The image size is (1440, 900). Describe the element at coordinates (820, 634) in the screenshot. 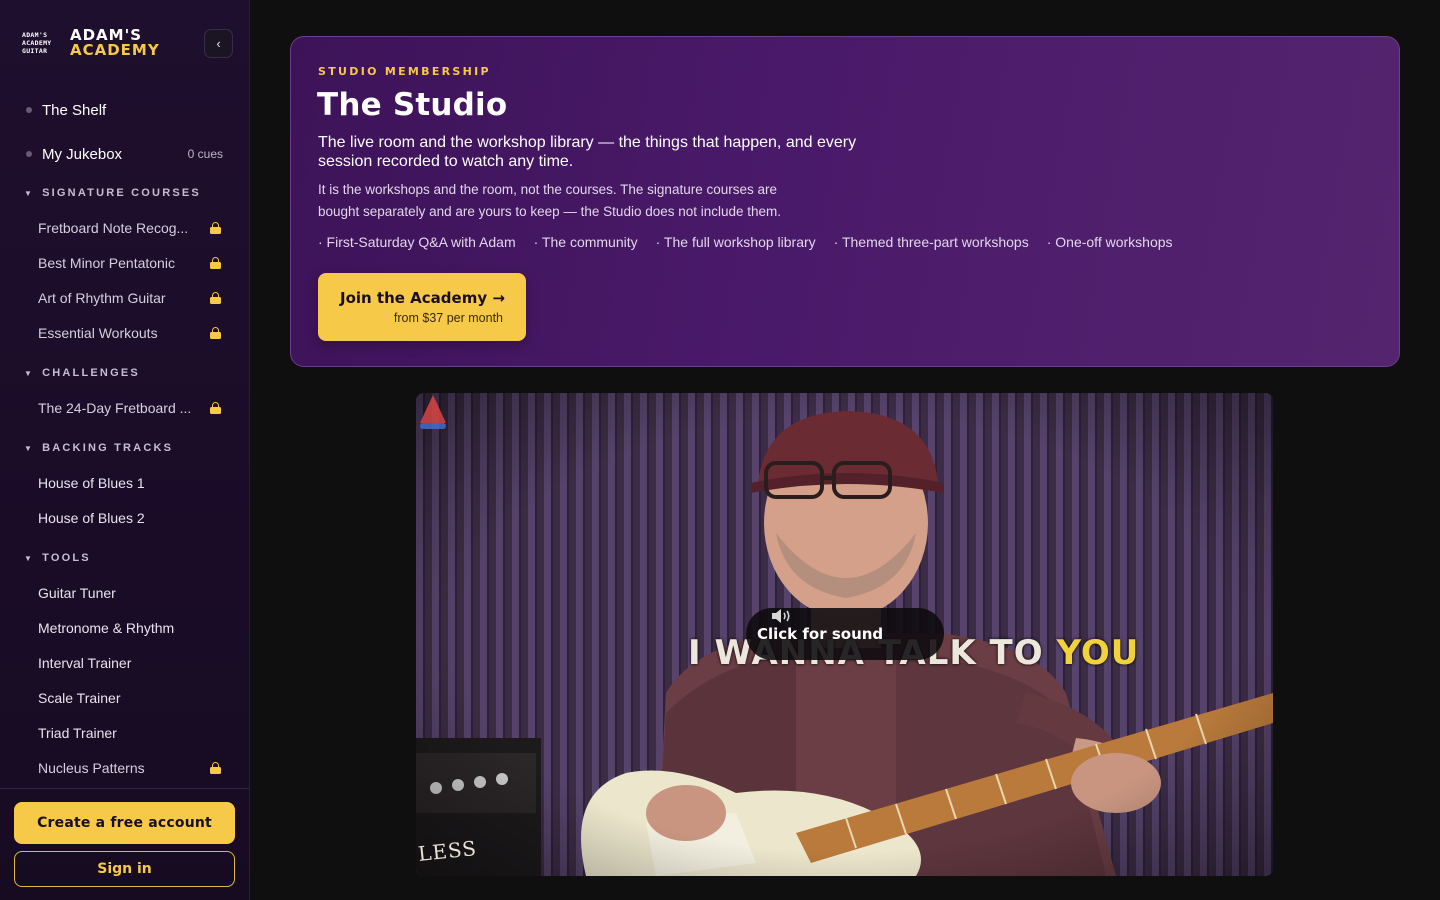

I see `sound-label: Click for sound` at that location.